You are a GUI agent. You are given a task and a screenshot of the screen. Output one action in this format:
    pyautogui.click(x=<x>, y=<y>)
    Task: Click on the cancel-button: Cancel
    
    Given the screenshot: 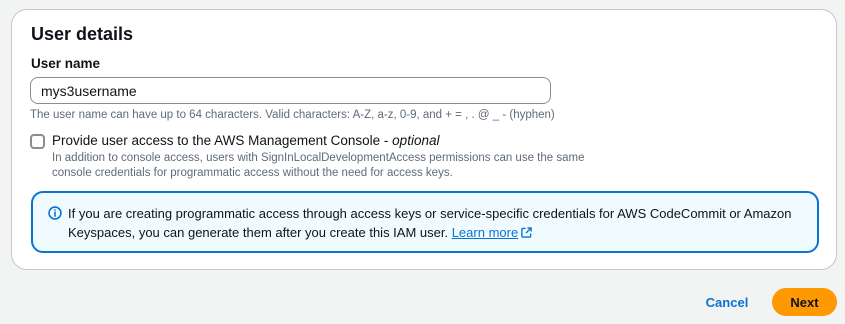 What is the action you would take?
    pyautogui.click(x=727, y=302)
    